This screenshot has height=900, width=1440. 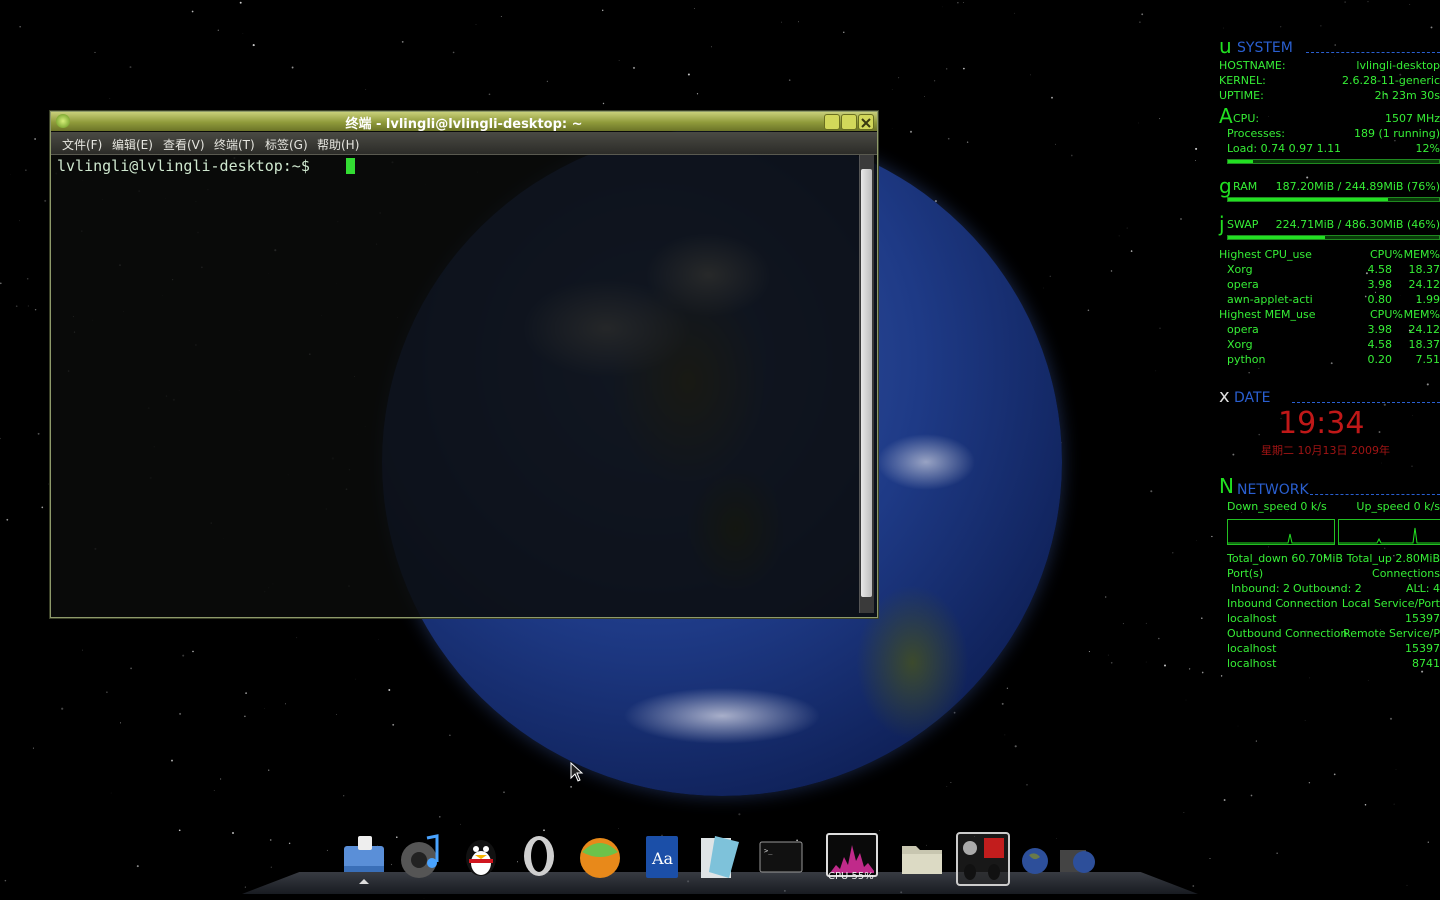 What do you see at coordinates (1035, 861) in the screenshot?
I see `globe-icon` at bounding box center [1035, 861].